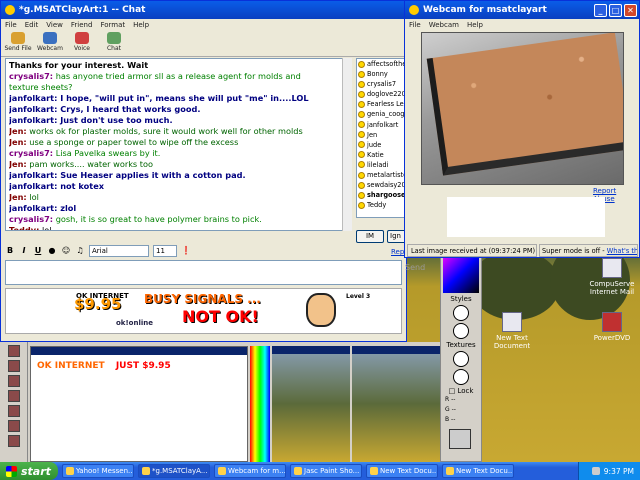 Image resolution: width=640 pixels, height=480 pixels. What do you see at coordinates (82, 48) in the screenshot?
I see `toolbar-label: Voice` at bounding box center [82, 48].